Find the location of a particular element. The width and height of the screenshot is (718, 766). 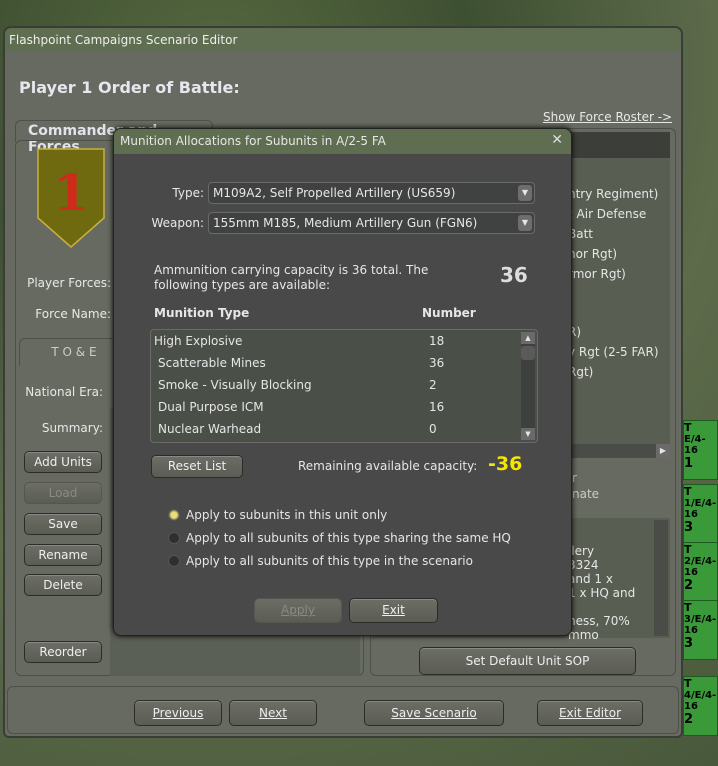

svg-text: 1 is located at coordinates (71, 192).